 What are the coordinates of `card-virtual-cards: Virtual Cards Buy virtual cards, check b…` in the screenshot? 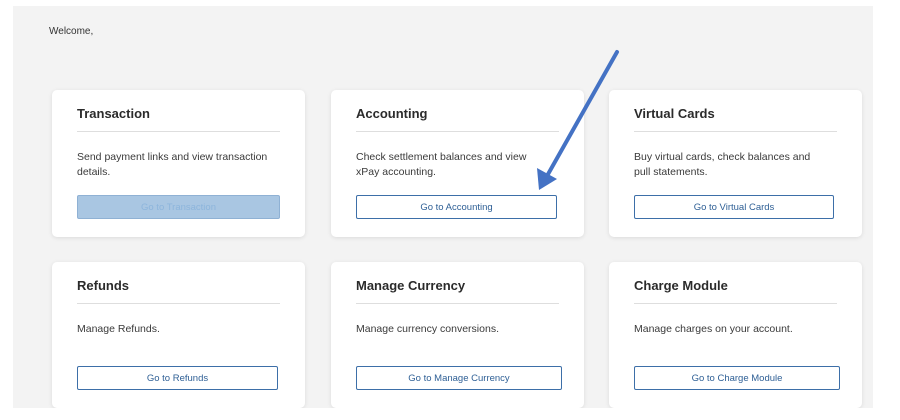 It's located at (735, 163).